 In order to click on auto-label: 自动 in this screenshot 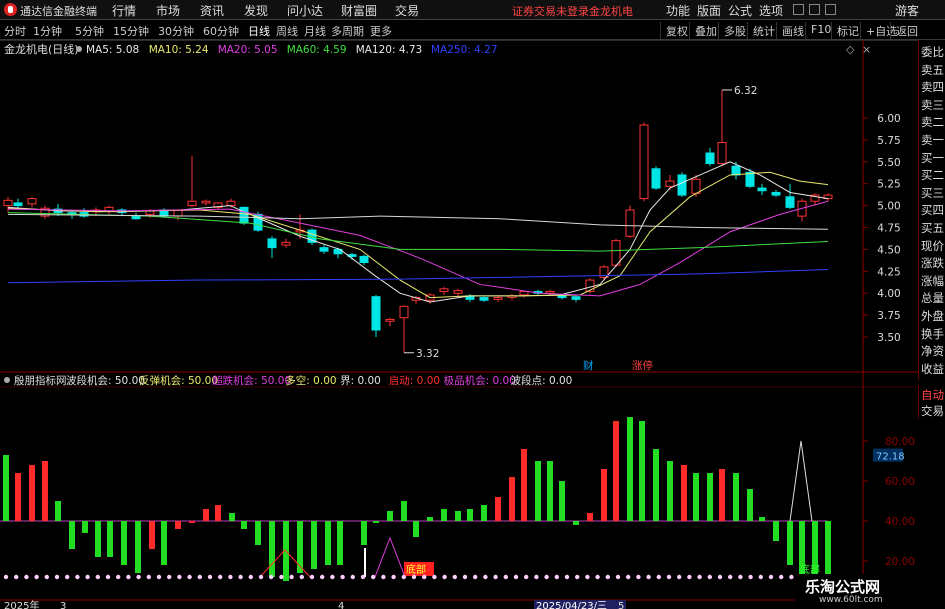, I will do `click(932, 395)`.